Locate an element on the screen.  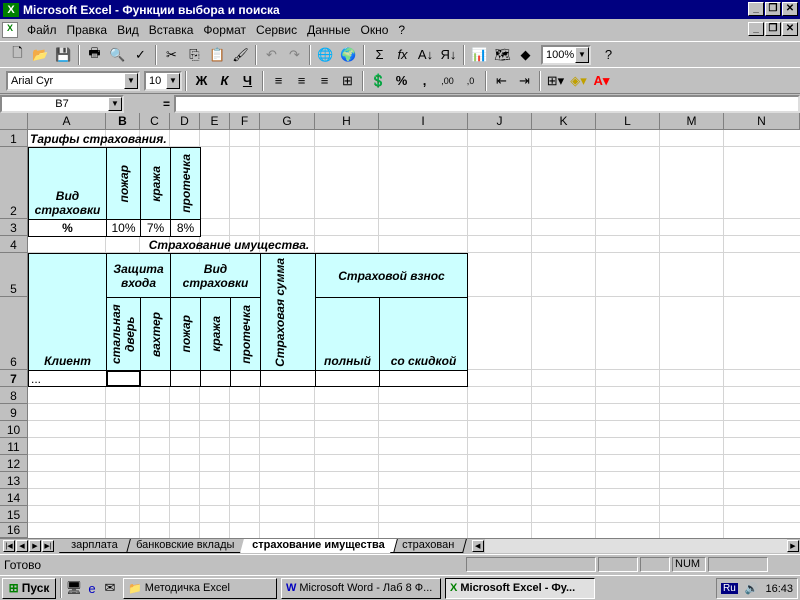
row-header-16: 16 is located at coordinates (14, 530).